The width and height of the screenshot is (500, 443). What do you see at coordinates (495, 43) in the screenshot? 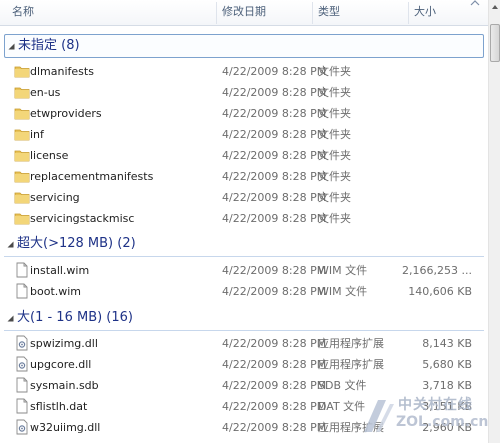
I see `scrollbar-thumb` at bounding box center [495, 43].